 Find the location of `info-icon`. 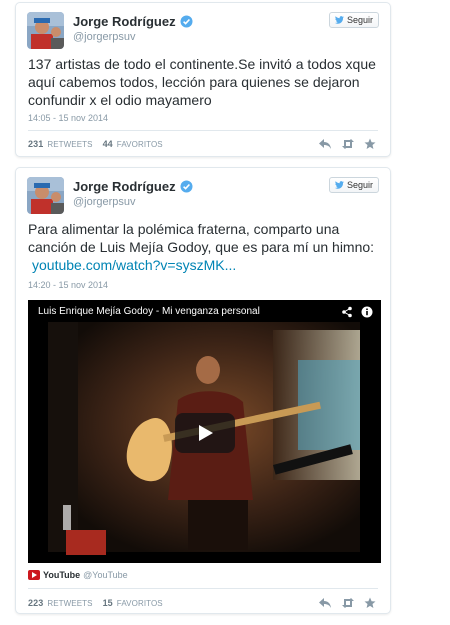

info-icon is located at coordinates (367, 311).